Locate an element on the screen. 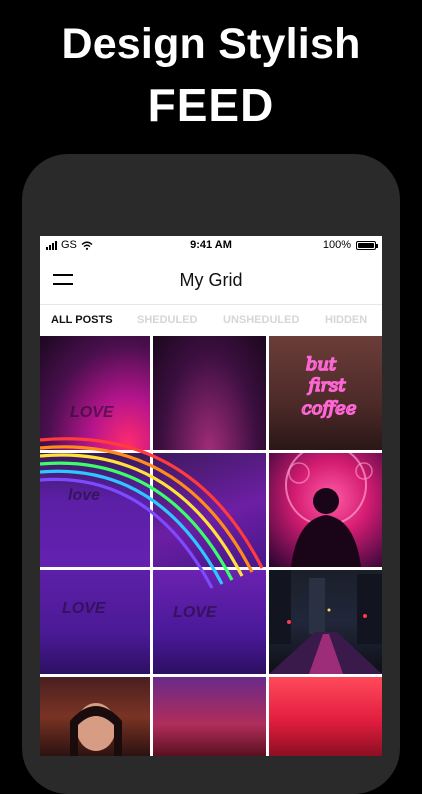  tab-unsheduled: UNSHEDULED is located at coordinates (261, 320).